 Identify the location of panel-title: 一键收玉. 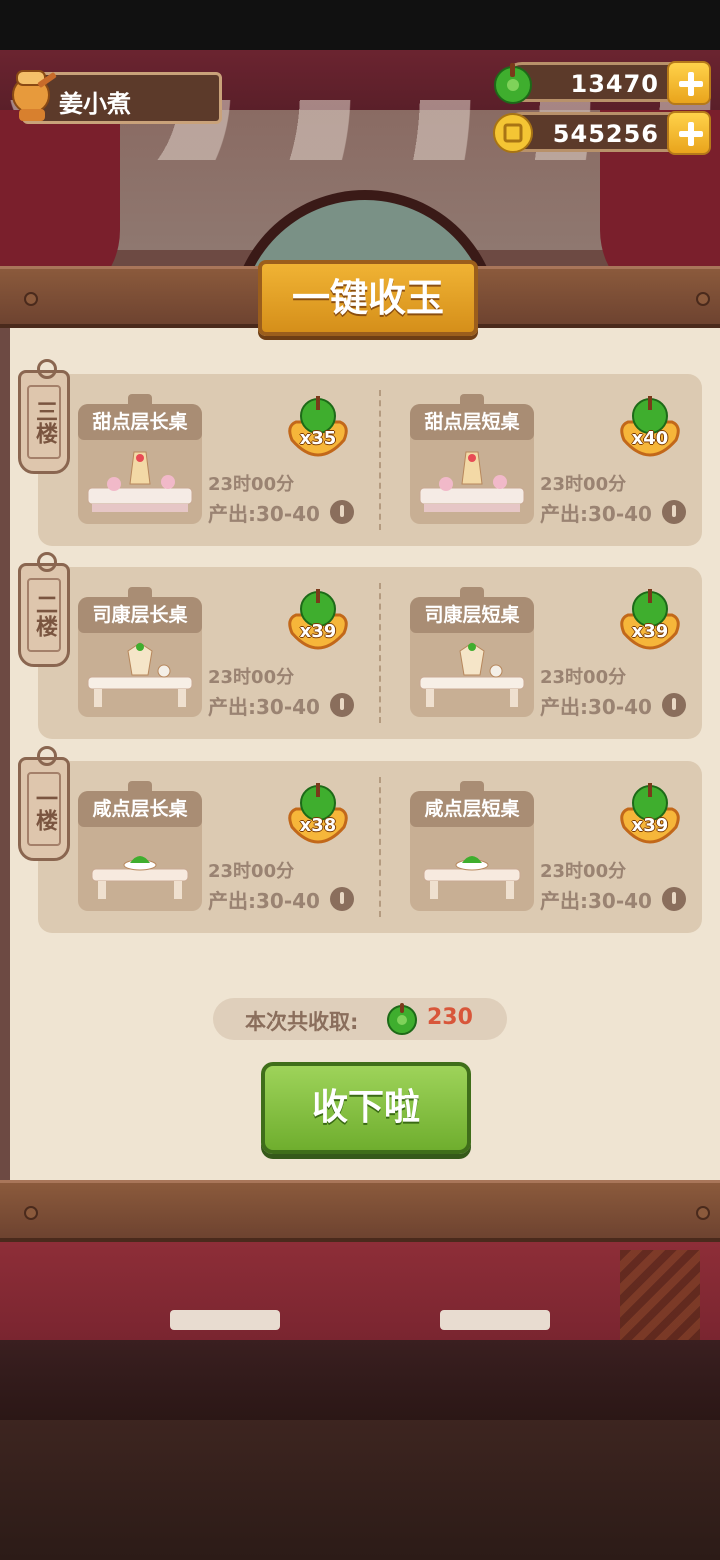
(368, 298).